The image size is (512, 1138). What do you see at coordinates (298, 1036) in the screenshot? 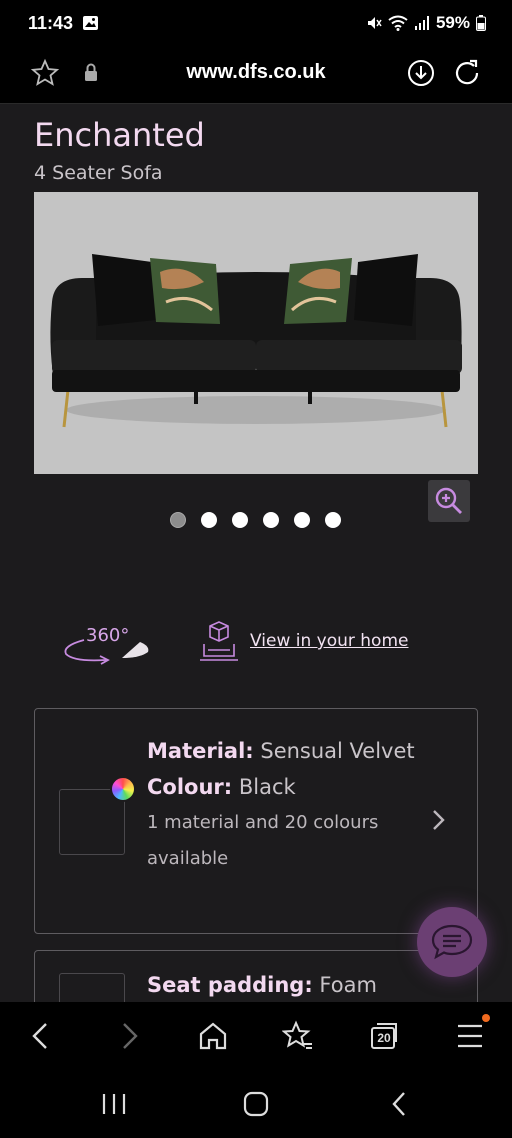
I see `bookmarks-icon` at bounding box center [298, 1036].